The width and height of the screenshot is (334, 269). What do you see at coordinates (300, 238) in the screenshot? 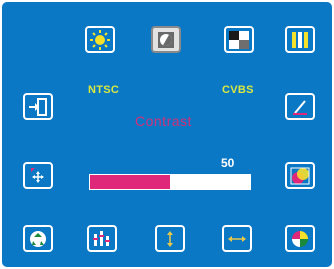
I see `palette-icon` at bounding box center [300, 238].